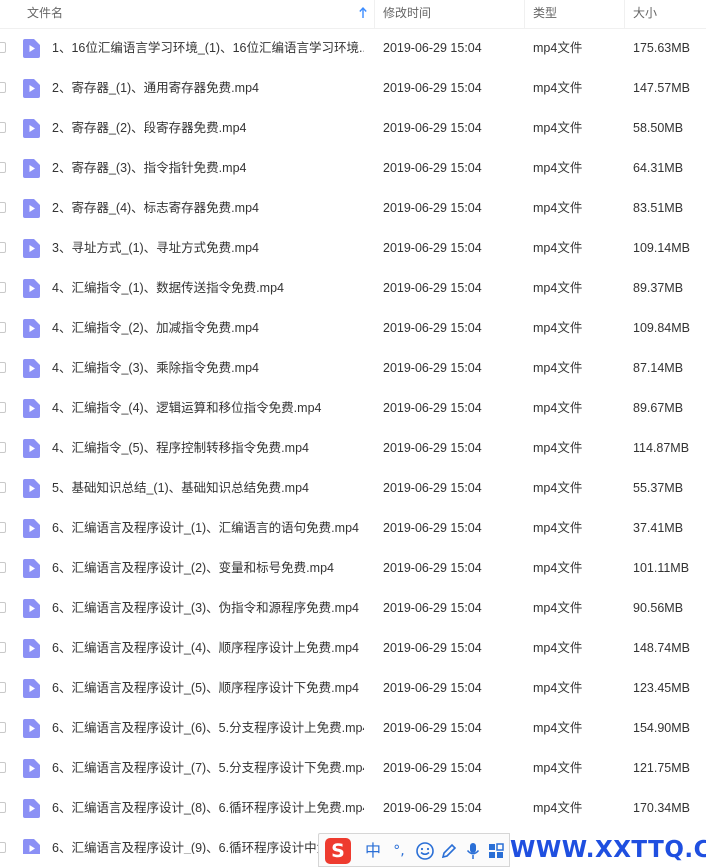 The image size is (706, 867). I want to click on arrow-up-icon, so click(363, 13).